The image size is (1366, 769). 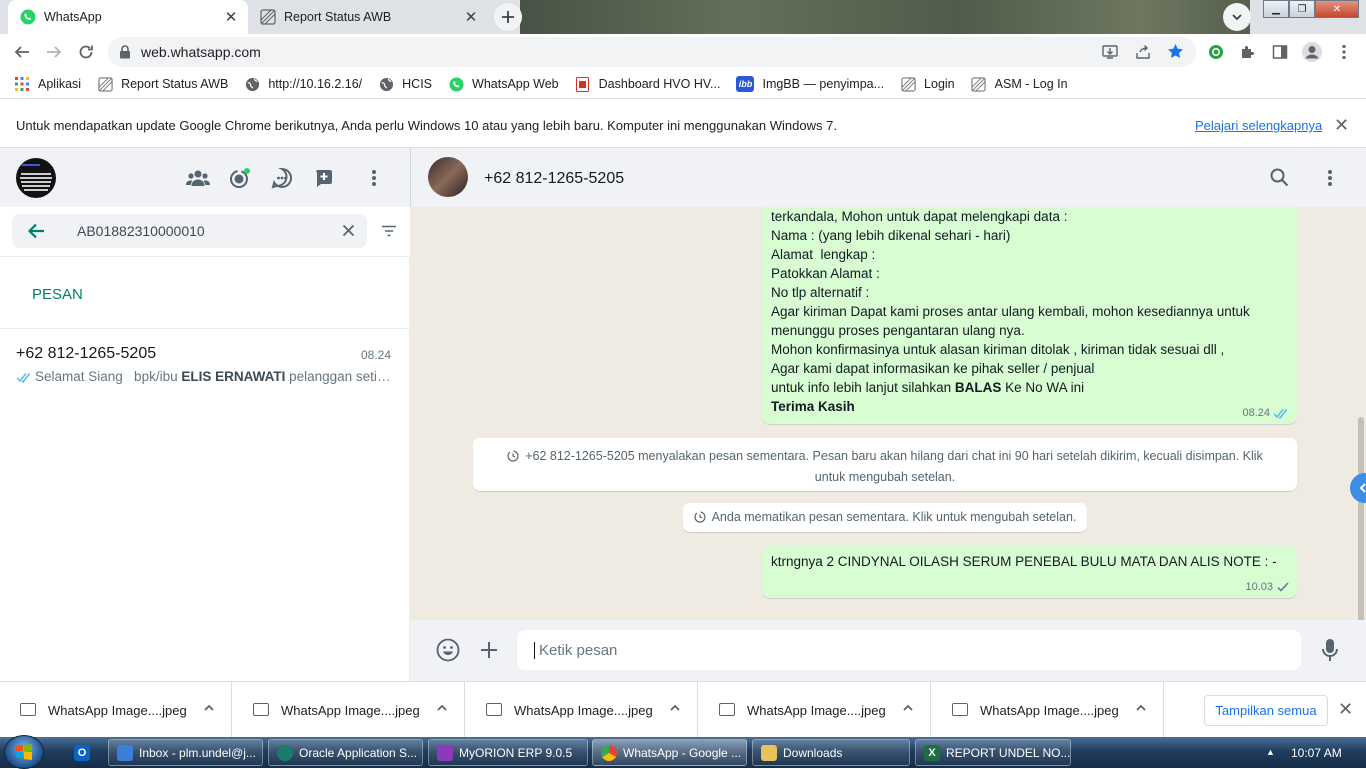 I want to click on browser-menu-icon, so click(x=1344, y=52).